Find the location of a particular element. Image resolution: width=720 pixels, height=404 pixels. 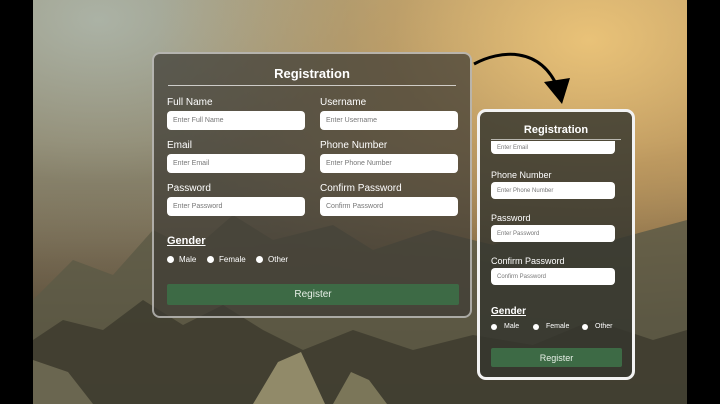

mobile-phone-input: Enter Phone Number is located at coordinates (553, 190).